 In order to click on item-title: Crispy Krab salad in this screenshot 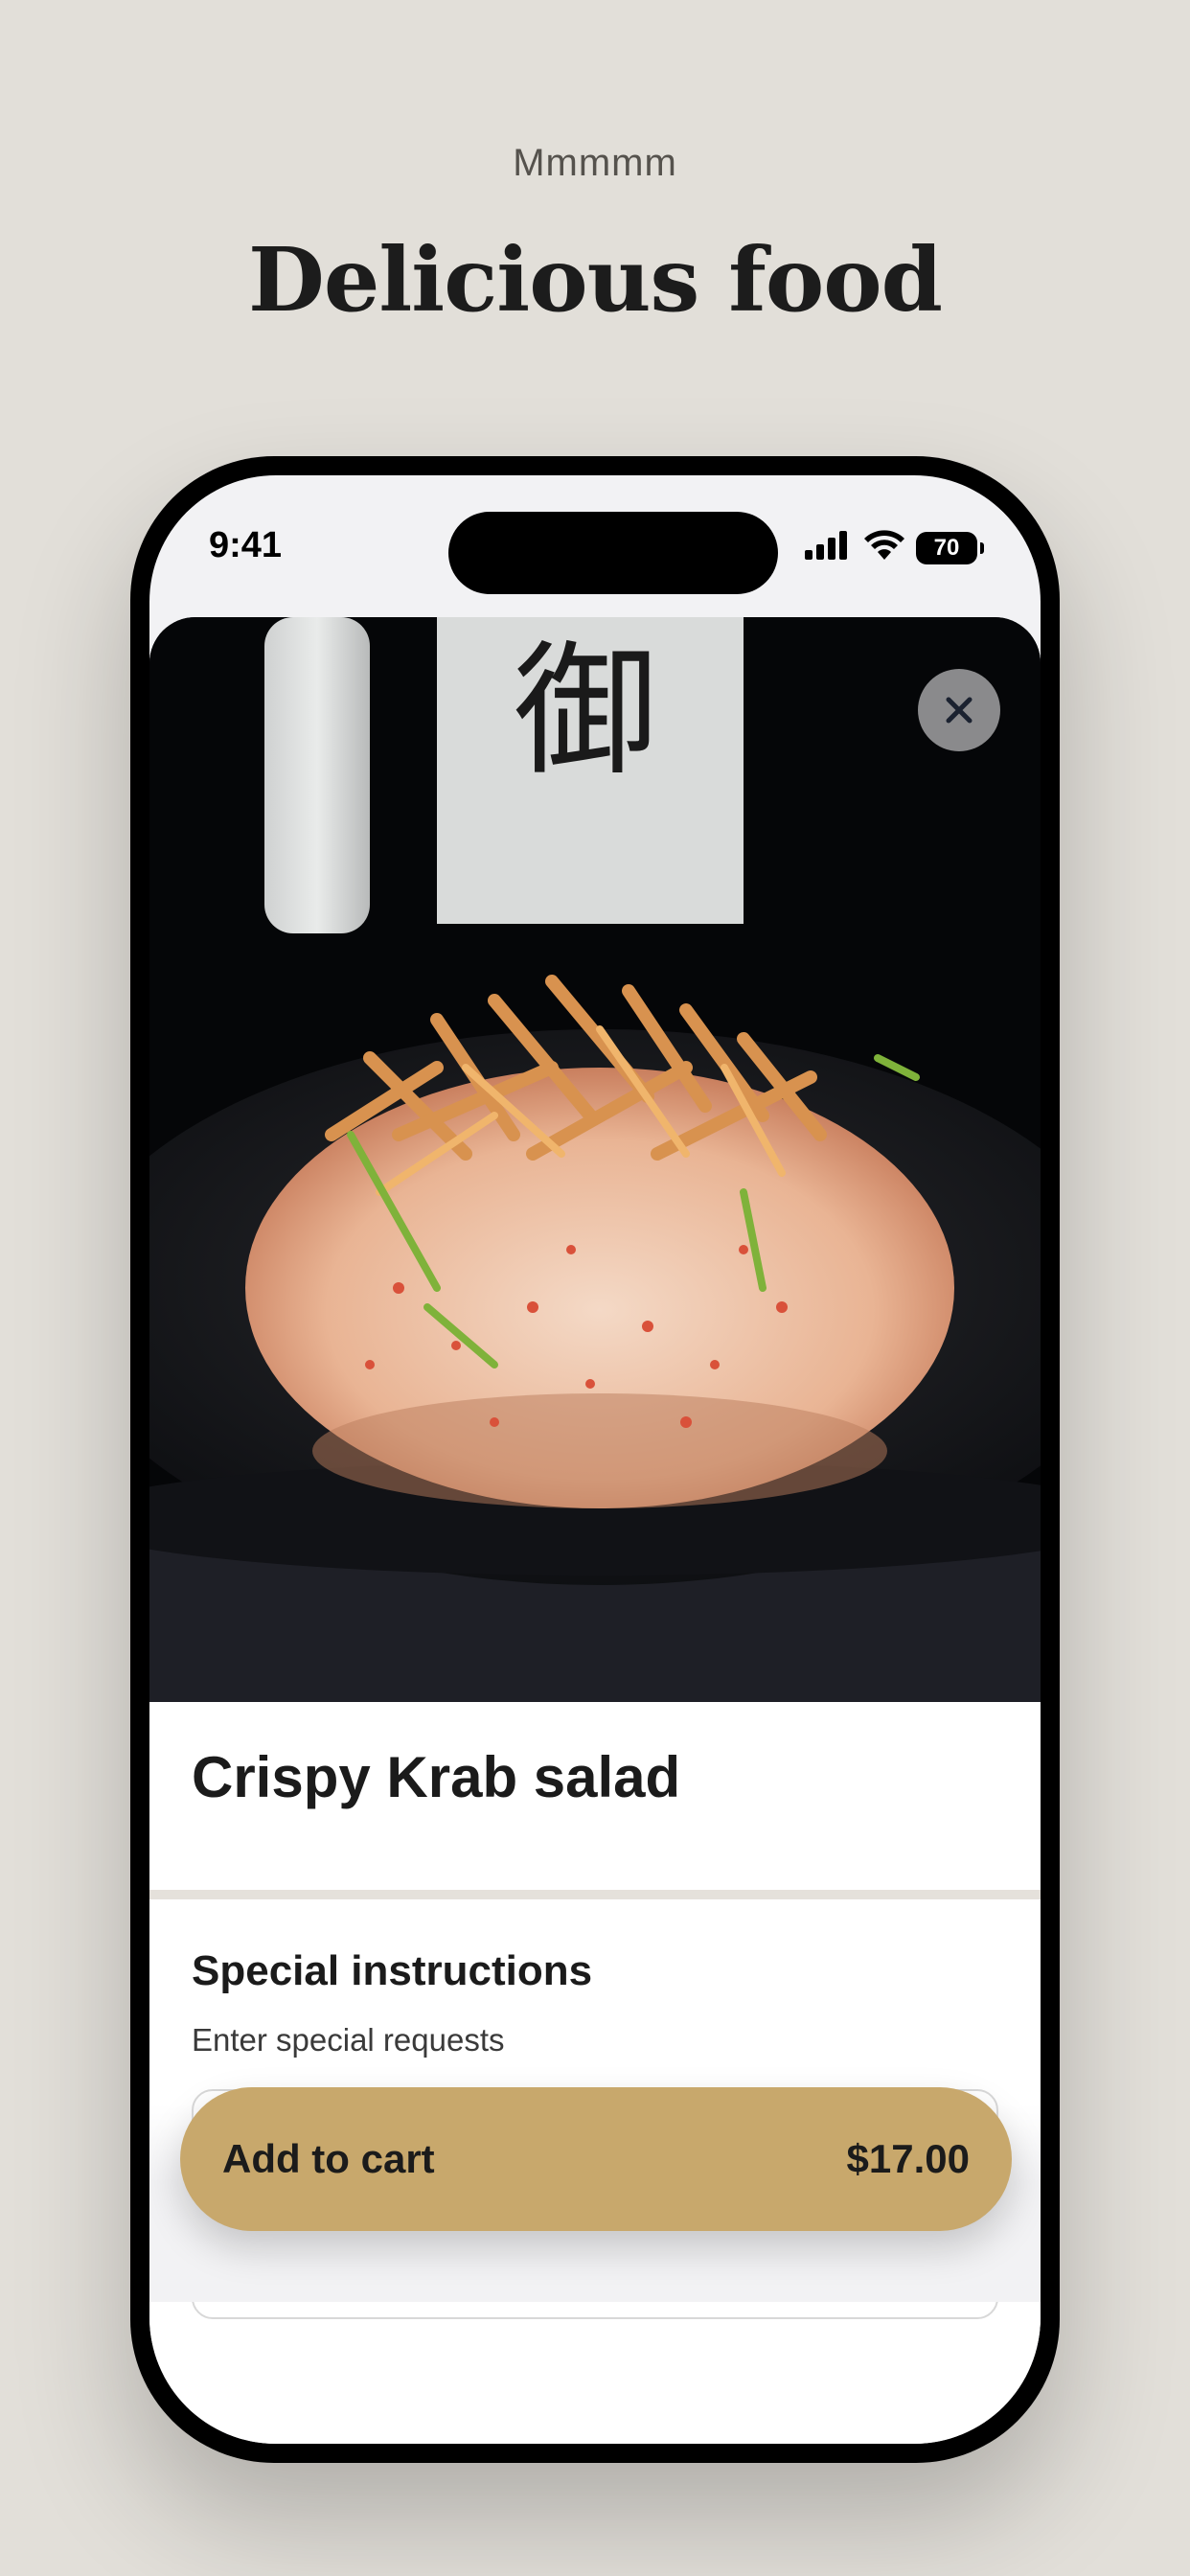, I will do `click(437, 1777)`.